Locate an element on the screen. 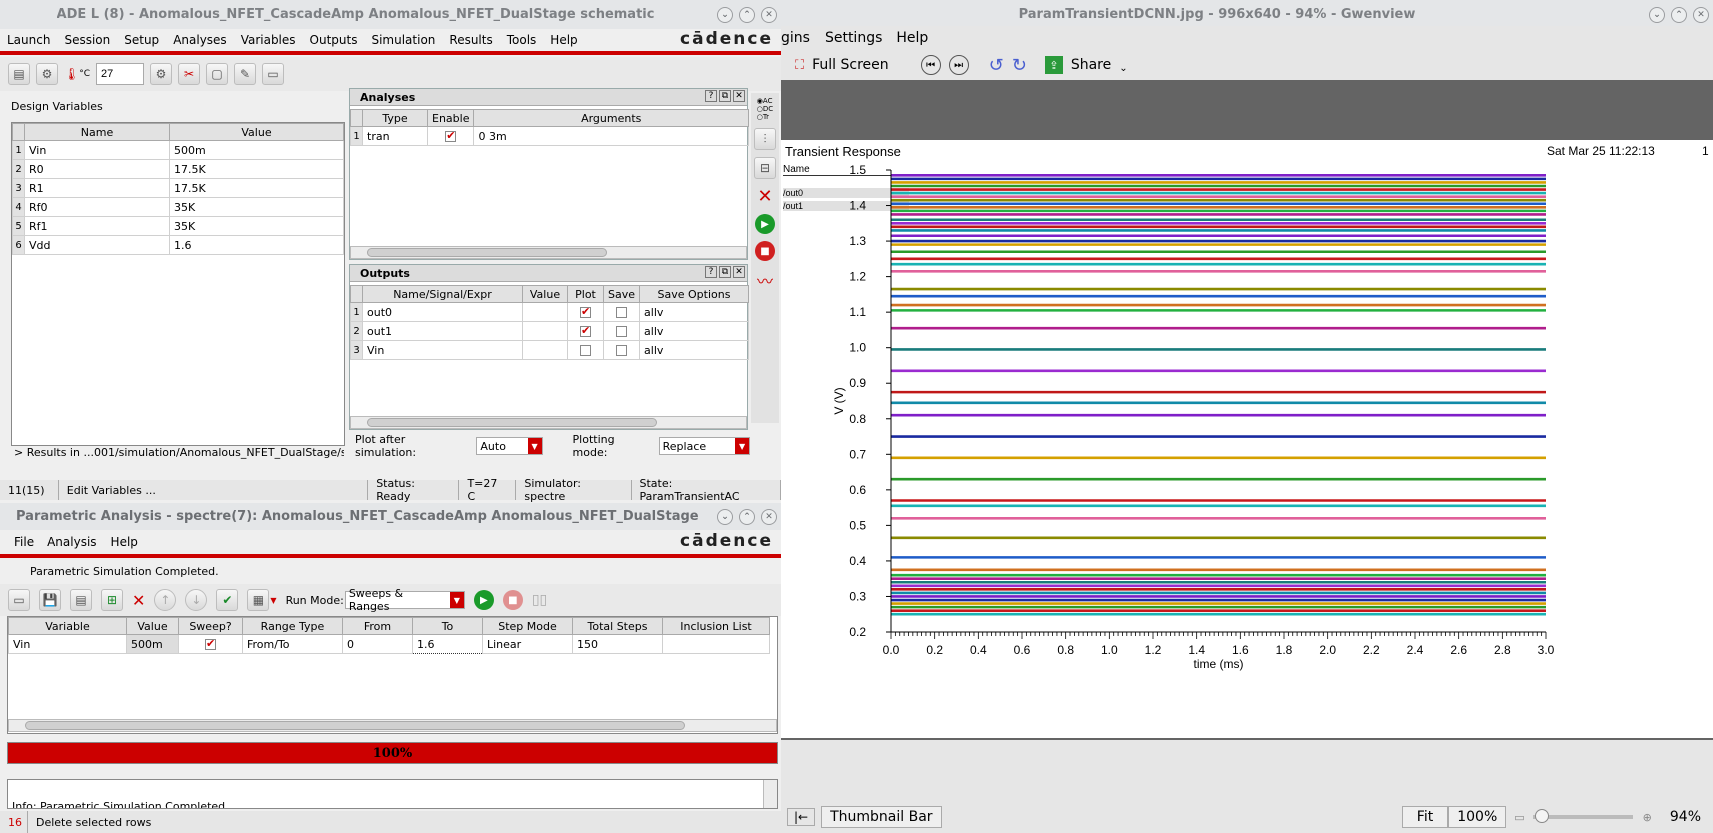 Image resolution: width=1713 pixels, height=833 pixels. save-icon: 💾 is located at coordinates (50, 600).